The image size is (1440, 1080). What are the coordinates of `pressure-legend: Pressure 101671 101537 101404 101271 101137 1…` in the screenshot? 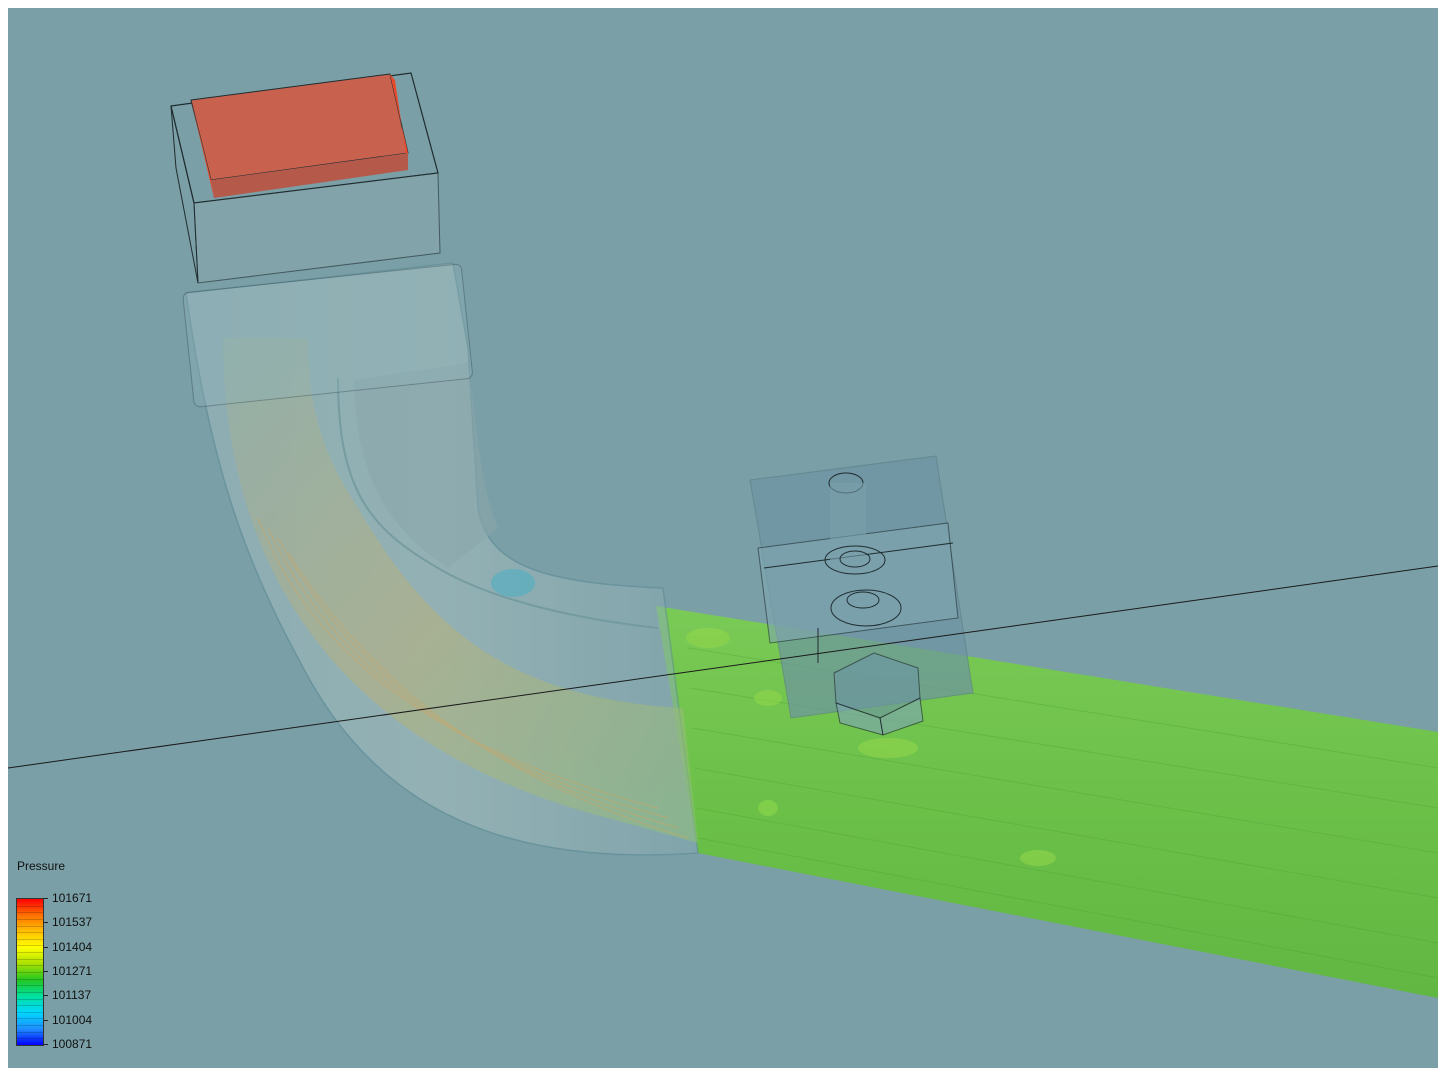 It's located at (76, 956).